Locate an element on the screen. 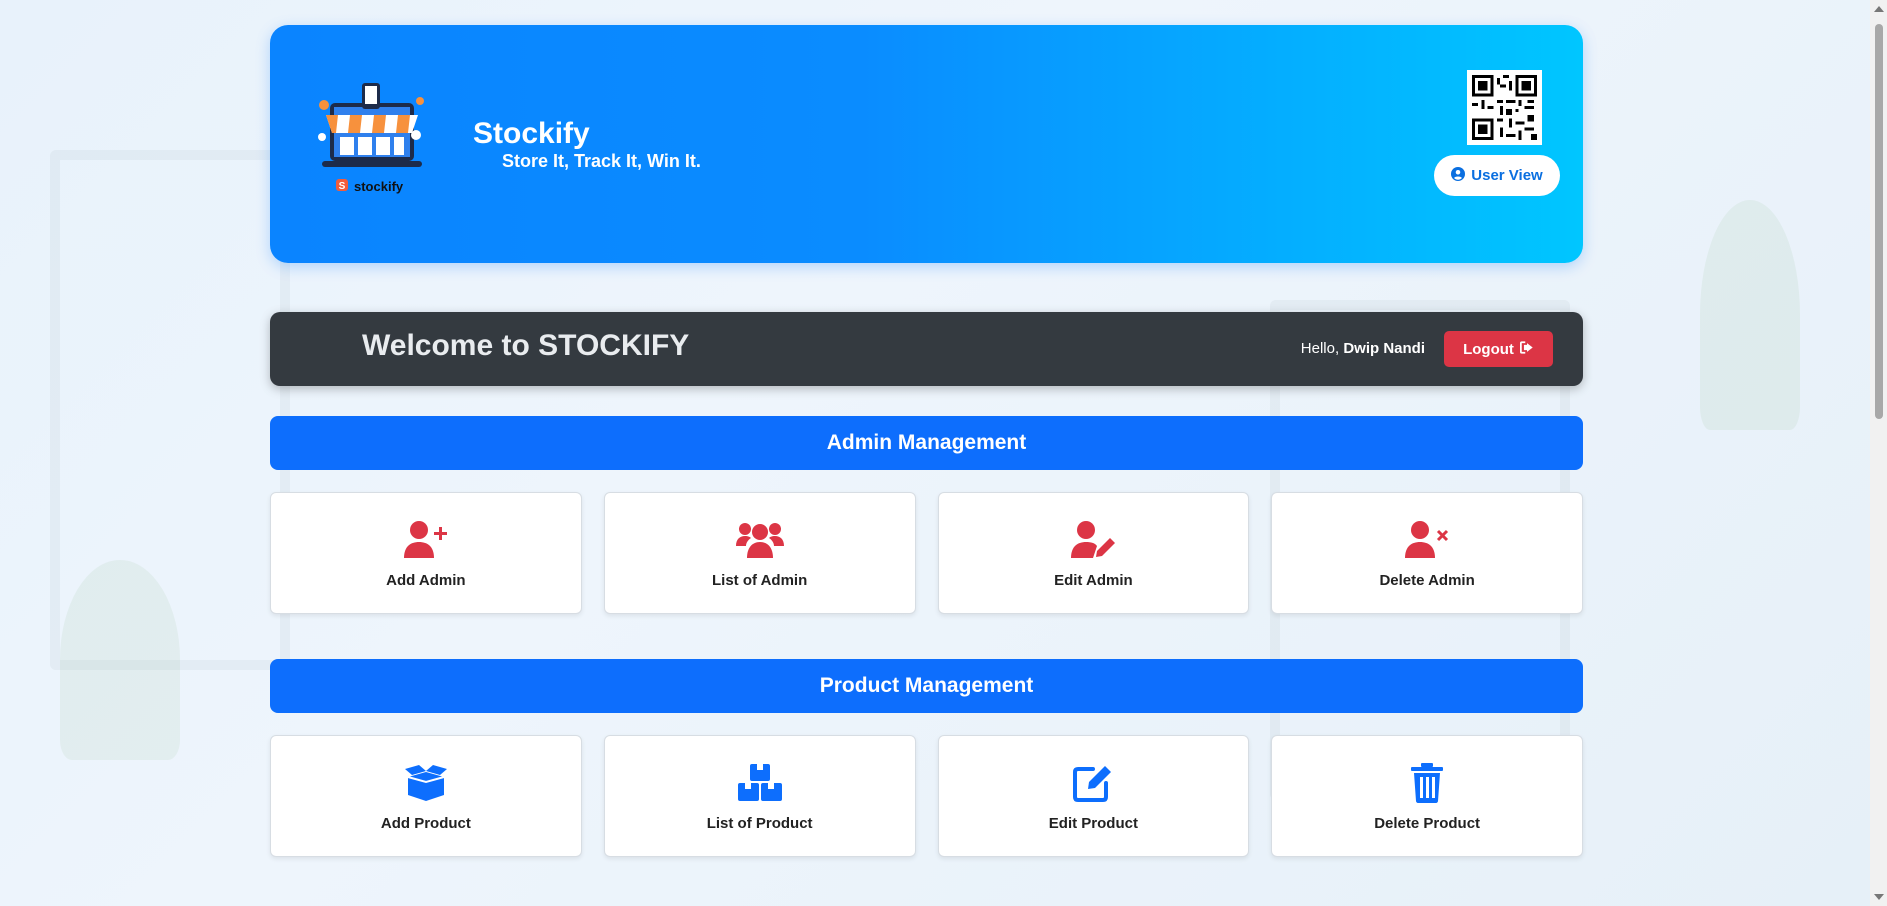 Image resolution: width=1887 pixels, height=906 pixels. greeting-prefix: Hello, is located at coordinates (1322, 348).